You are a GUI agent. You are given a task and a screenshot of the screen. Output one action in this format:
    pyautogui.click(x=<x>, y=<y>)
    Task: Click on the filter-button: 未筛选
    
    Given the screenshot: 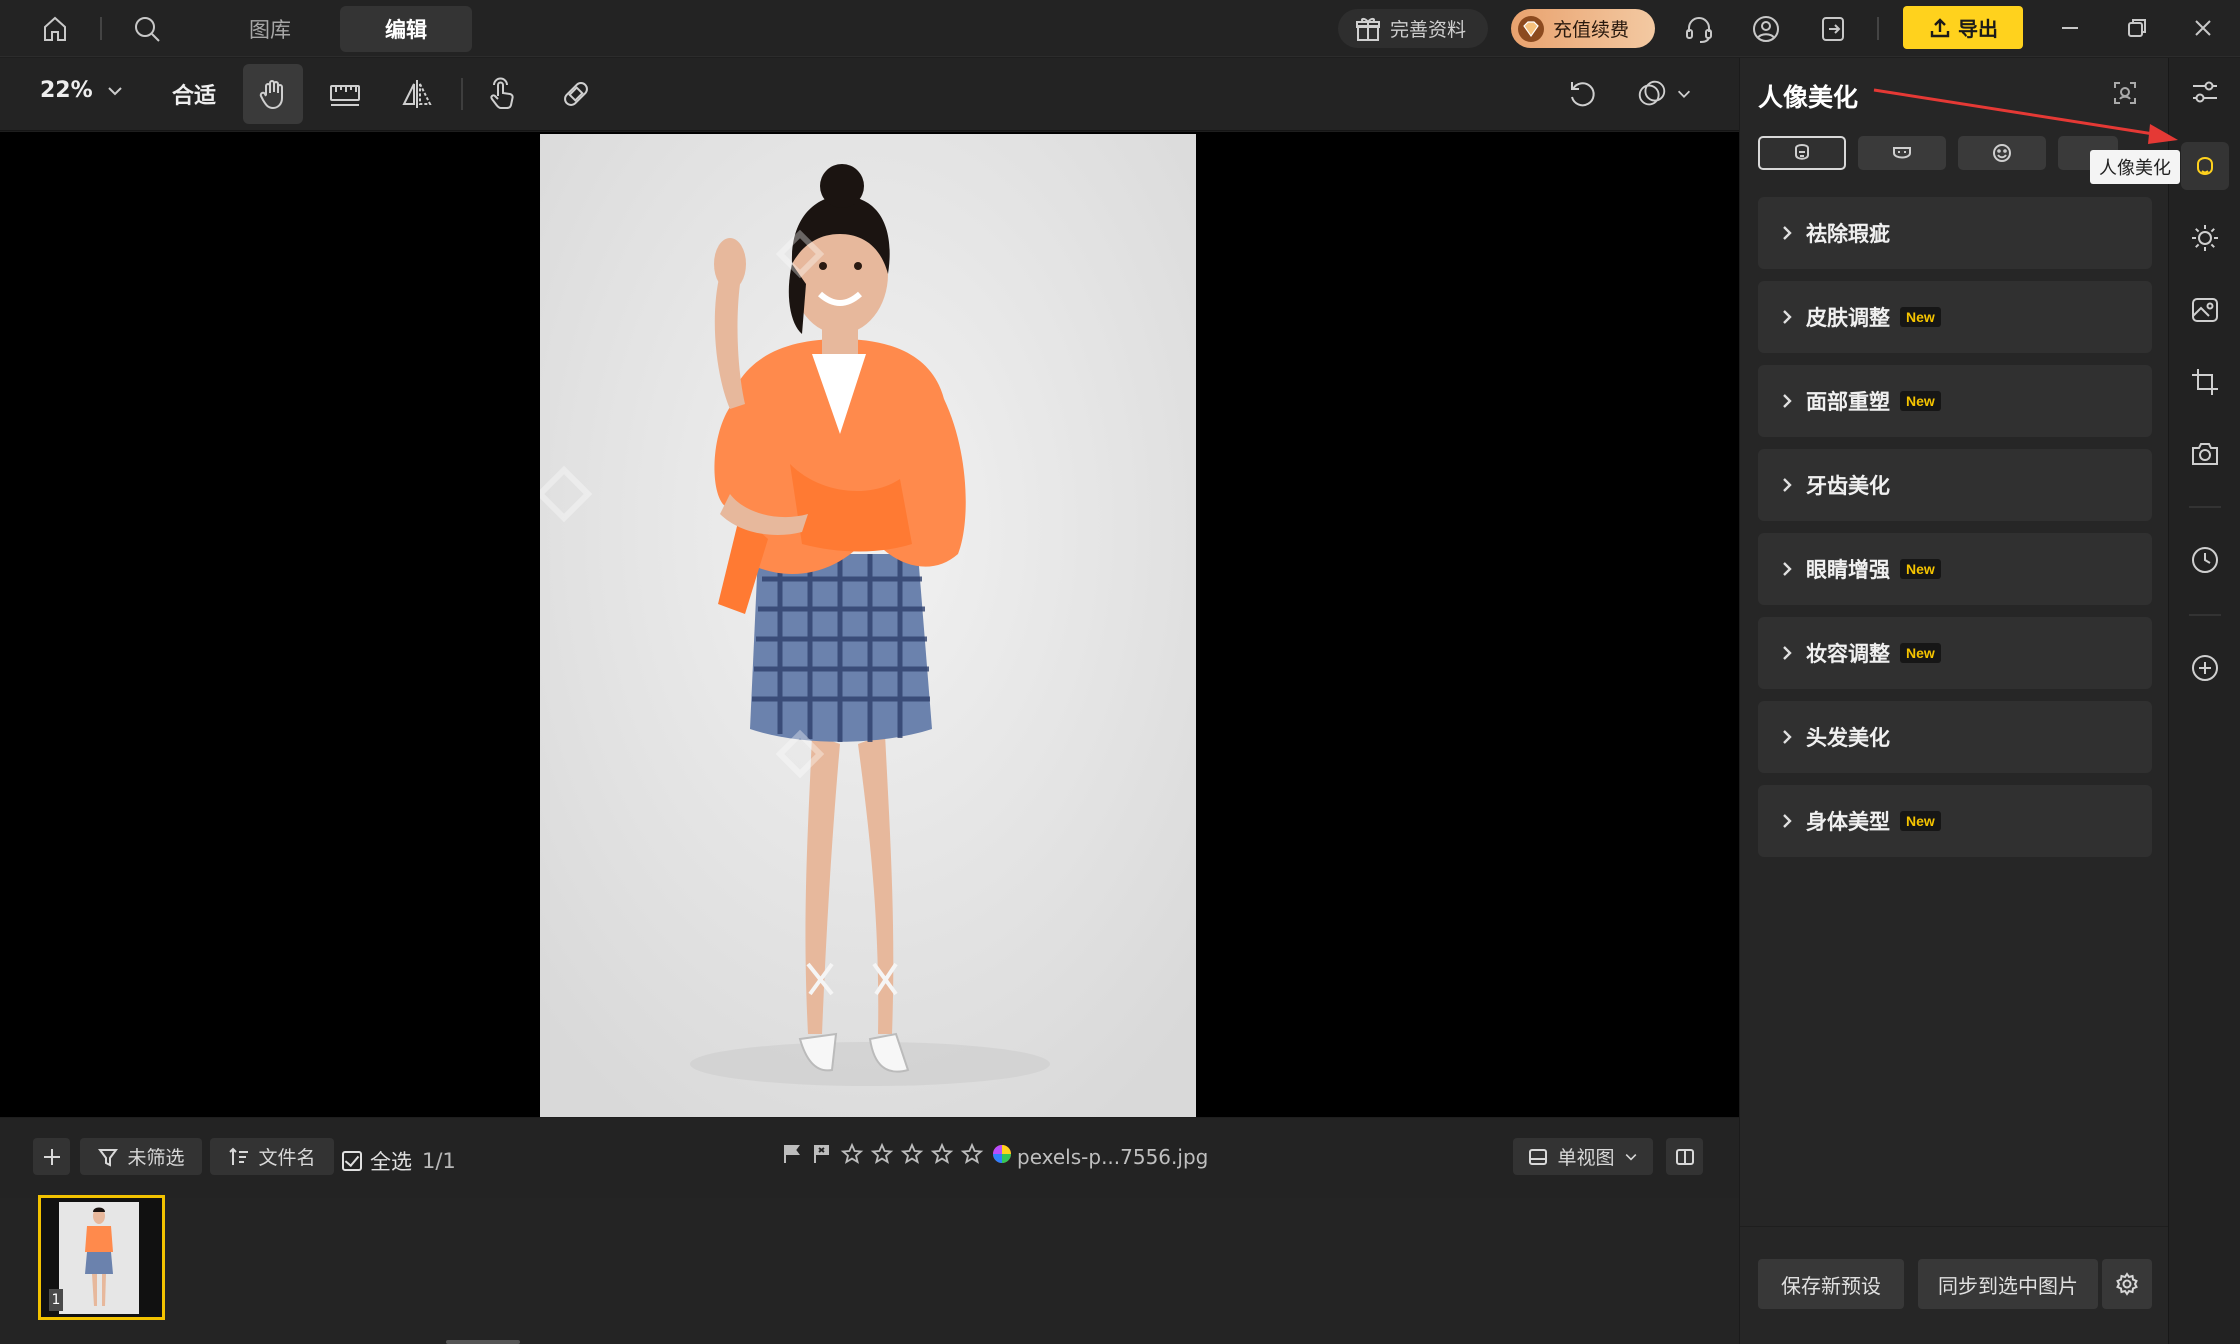 What is the action you would take?
    pyautogui.click(x=141, y=1156)
    